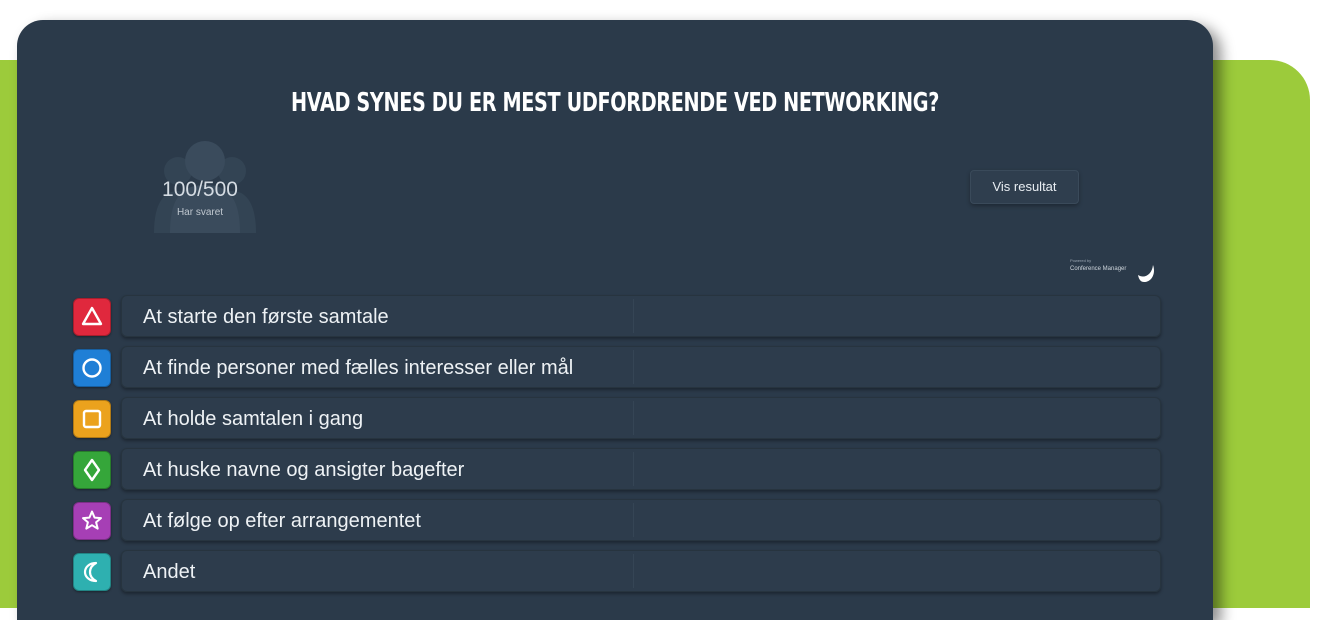 The image size is (1318, 620). Describe the element at coordinates (641, 418) in the screenshot. I see `answer-option-3: At holde samtalen i gang` at that location.